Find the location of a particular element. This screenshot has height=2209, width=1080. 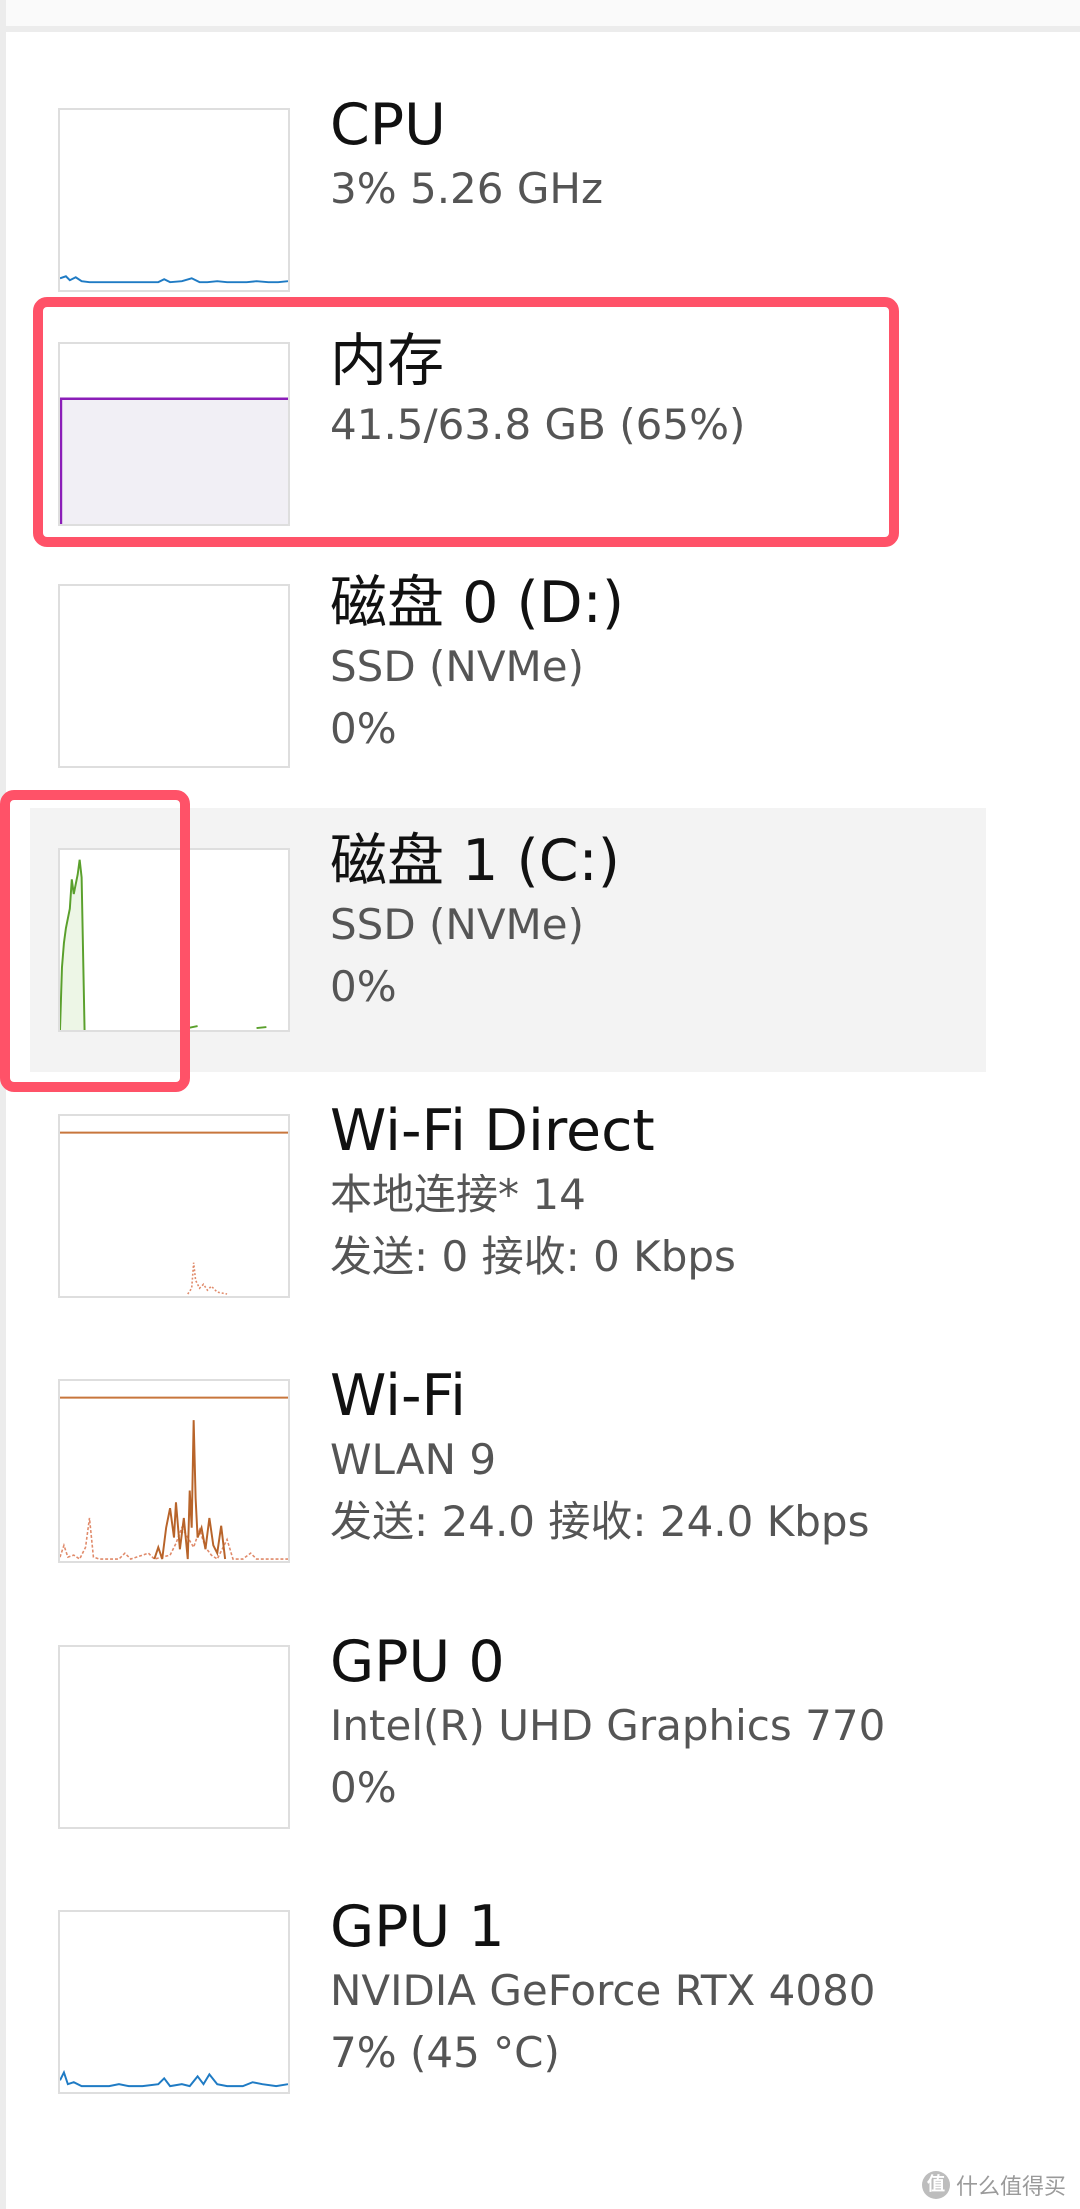

item-title: Wi-Fi is located at coordinates (398, 1396).